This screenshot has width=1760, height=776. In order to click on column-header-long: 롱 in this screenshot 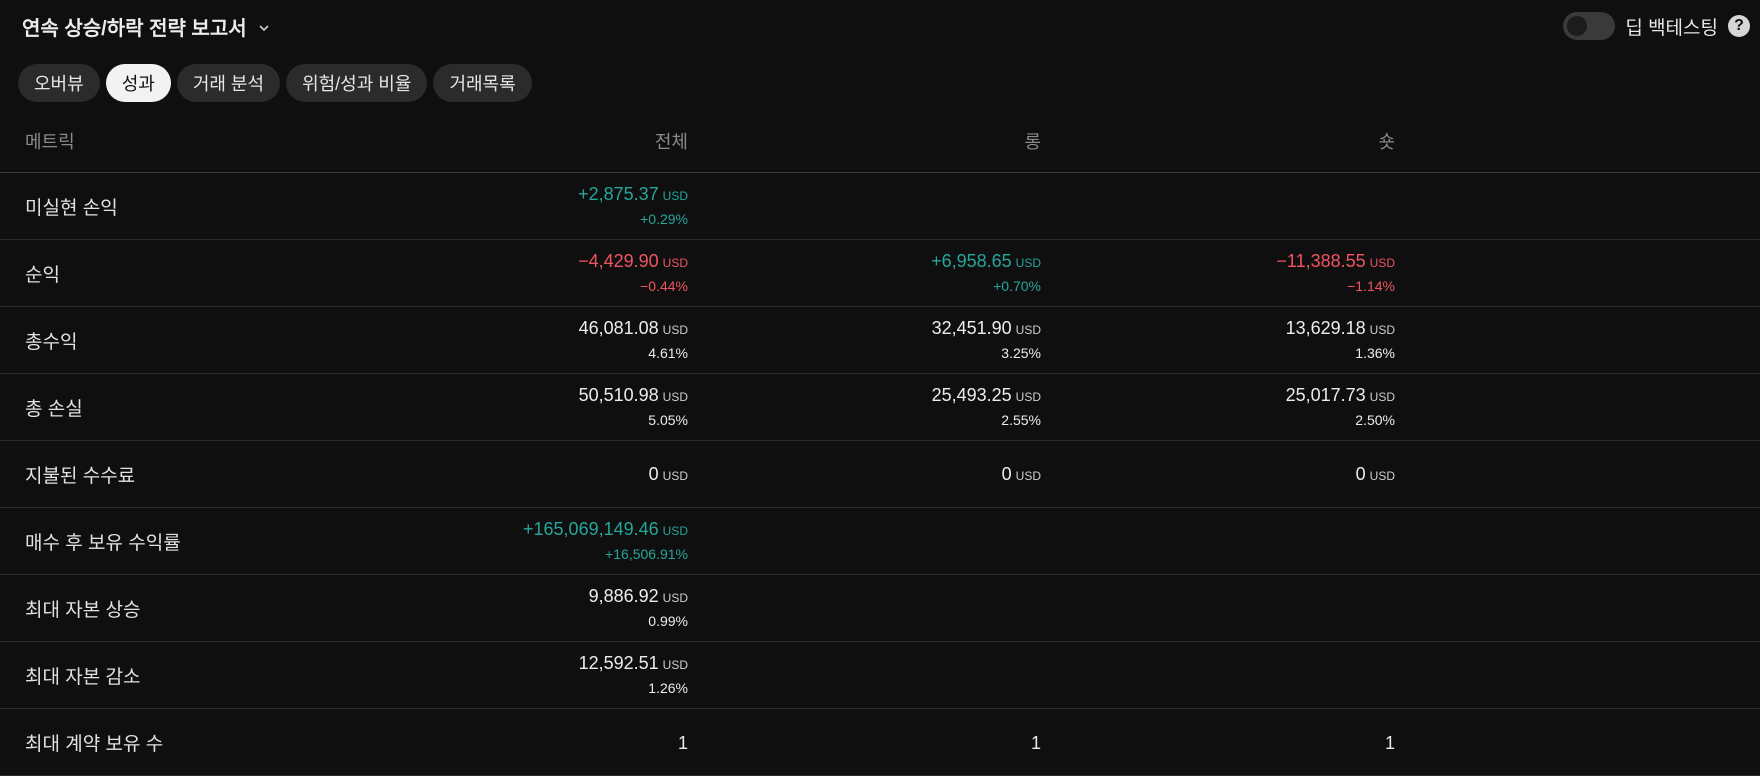, I will do `click(1032, 142)`.